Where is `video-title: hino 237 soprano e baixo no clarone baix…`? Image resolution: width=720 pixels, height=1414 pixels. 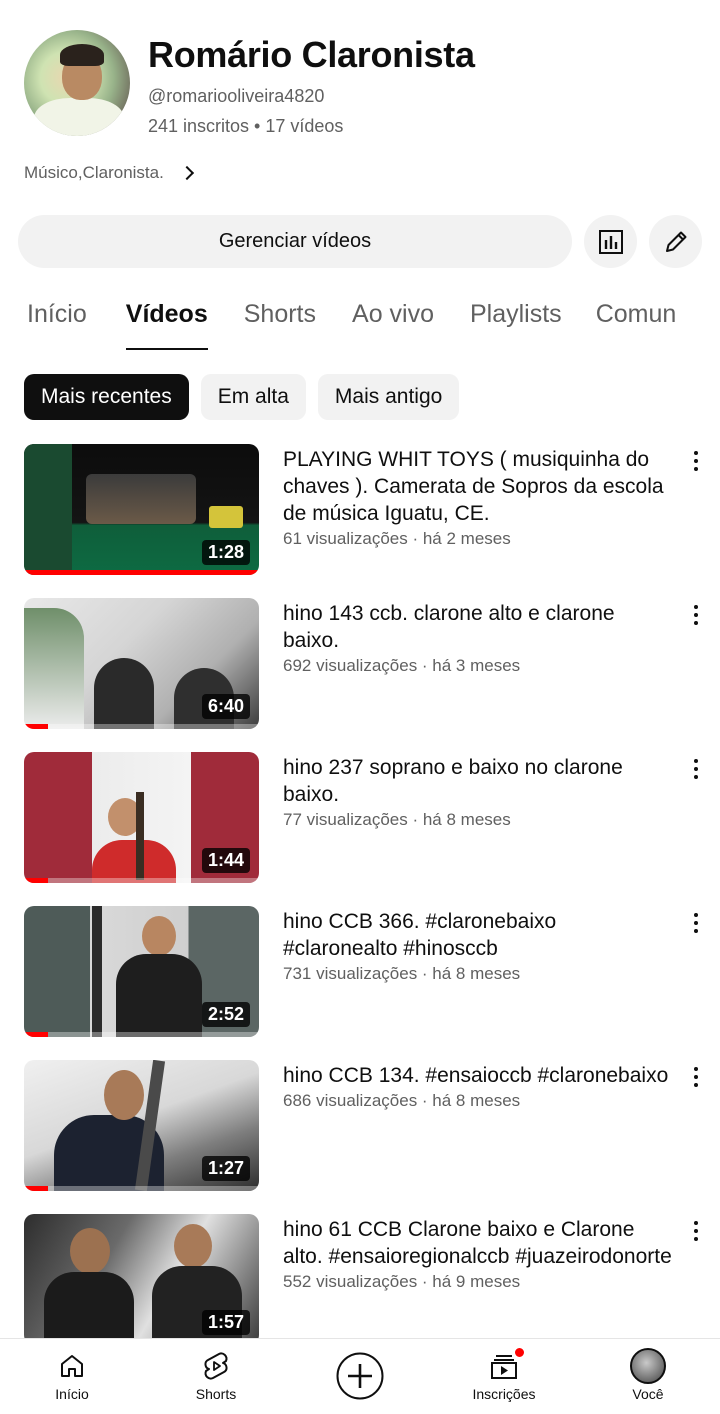
video-title: hino 237 soprano e baixo no clarone baix… is located at coordinates (453, 781).